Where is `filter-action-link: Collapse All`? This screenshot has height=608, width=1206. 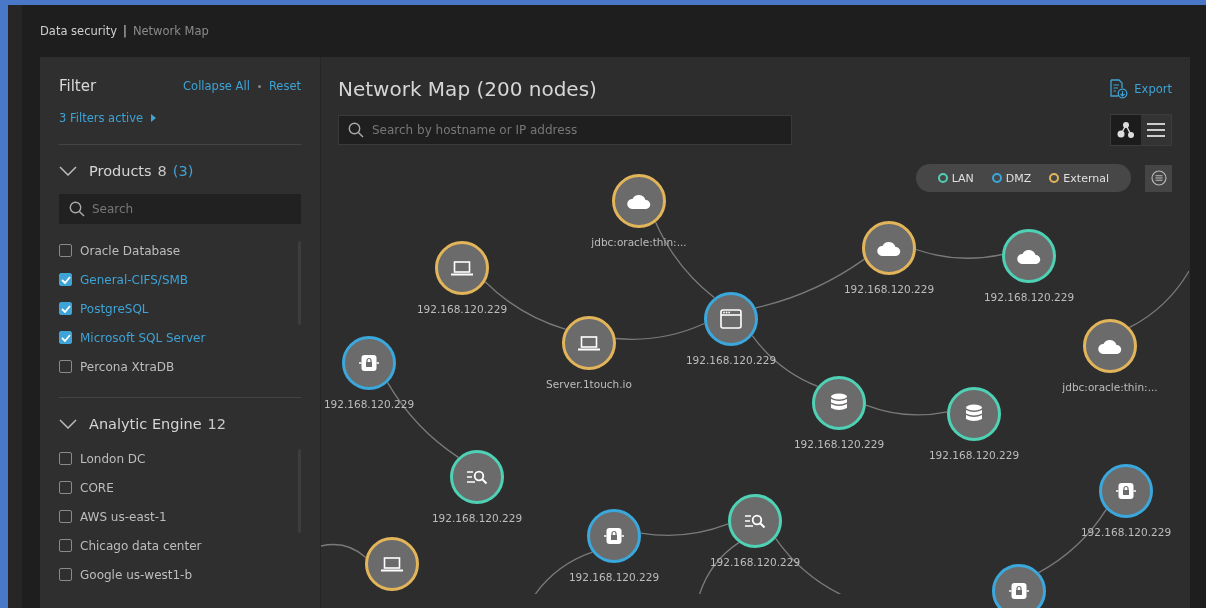 filter-action-link: Collapse All is located at coordinates (216, 86).